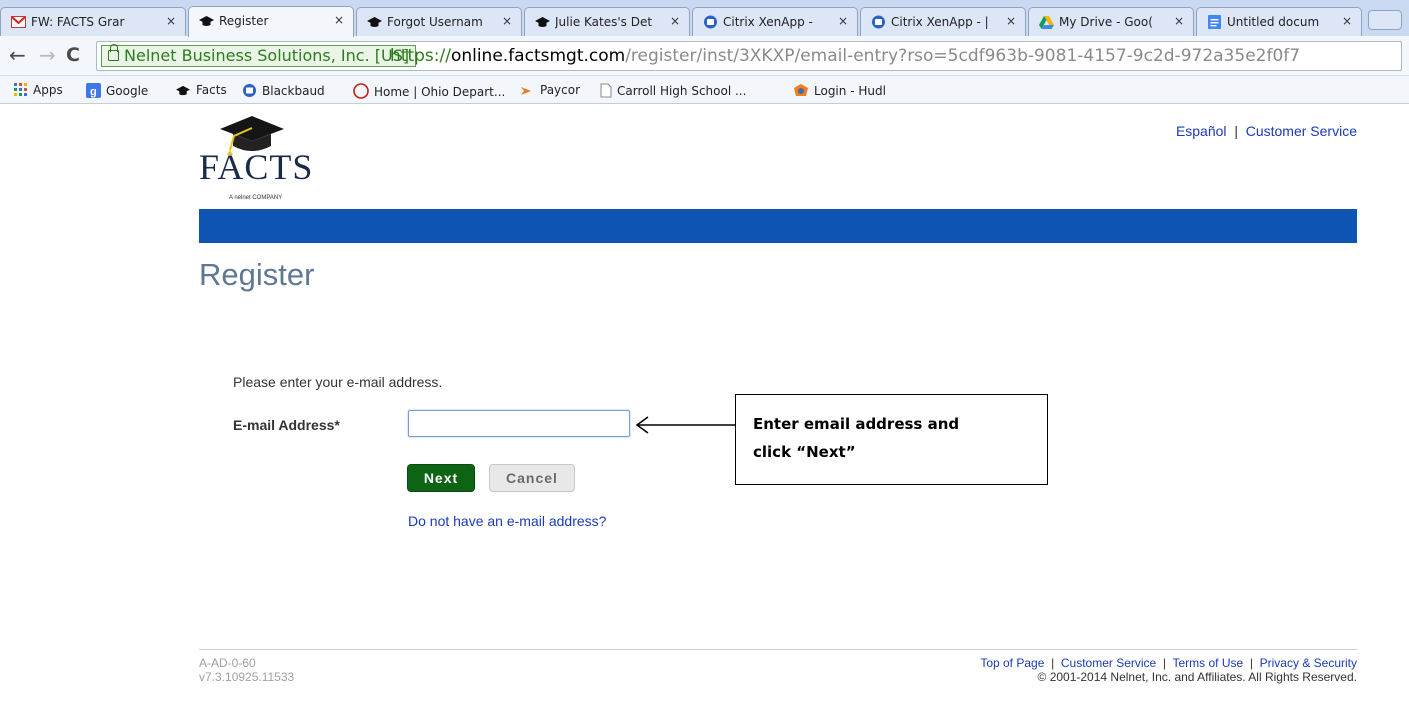 Image resolution: width=1409 pixels, height=717 pixels. What do you see at coordinates (38, 90) in the screenshot?
I see `bookmark-apps: Apps` at bounding box center [38, 90].